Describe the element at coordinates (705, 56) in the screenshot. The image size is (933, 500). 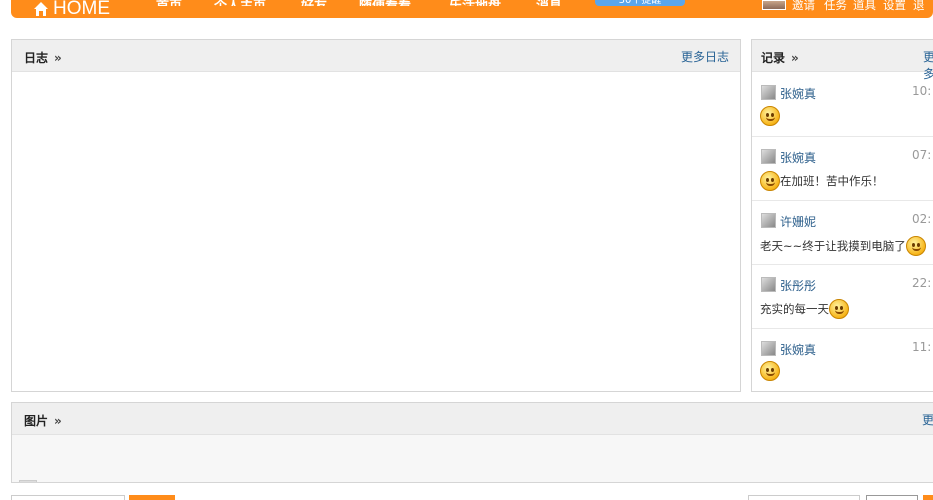
I see `more-diary-link: 更多日志` at that location.